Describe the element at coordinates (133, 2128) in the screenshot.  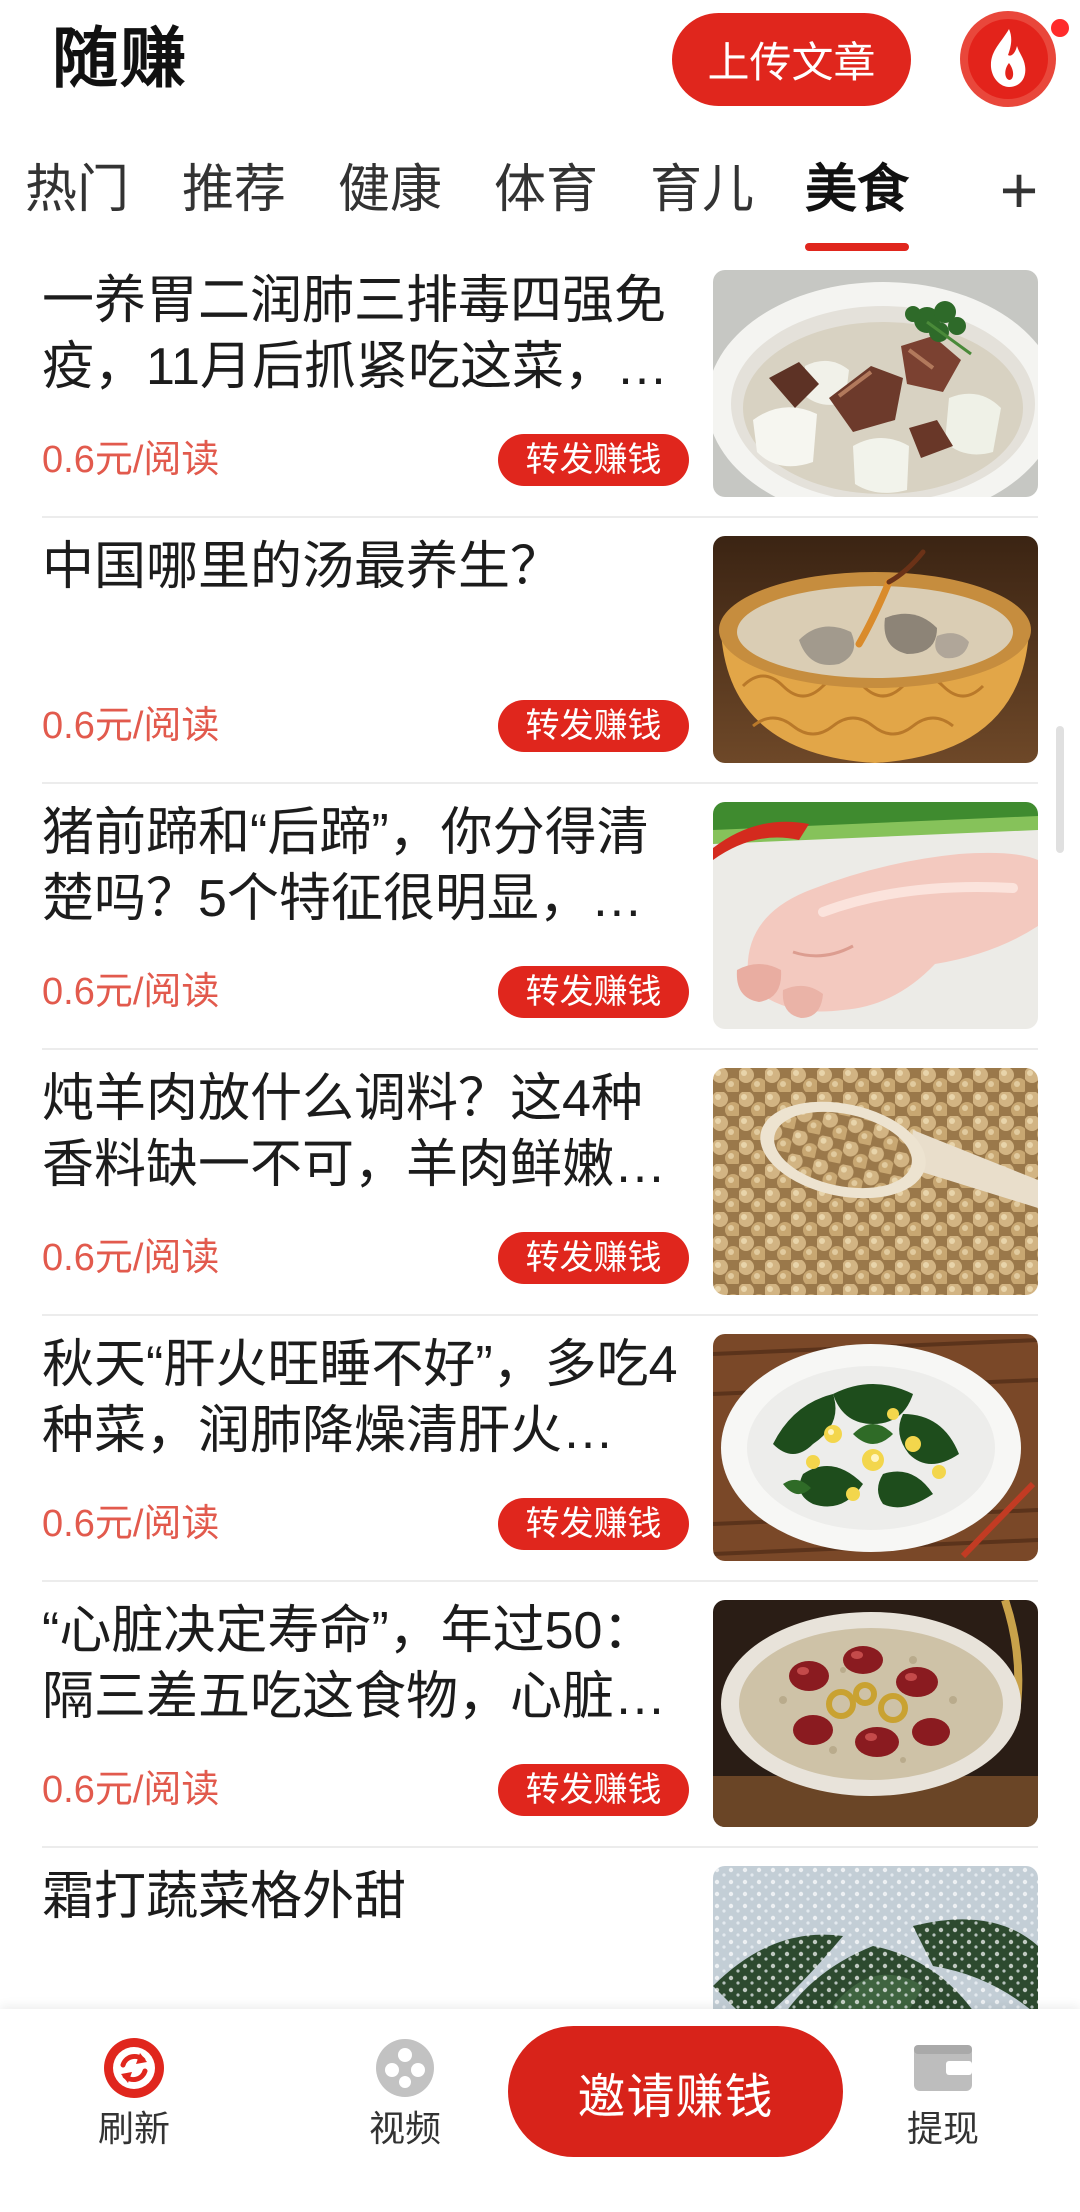
I see `nav-refresh-label: 刷新` at that location.